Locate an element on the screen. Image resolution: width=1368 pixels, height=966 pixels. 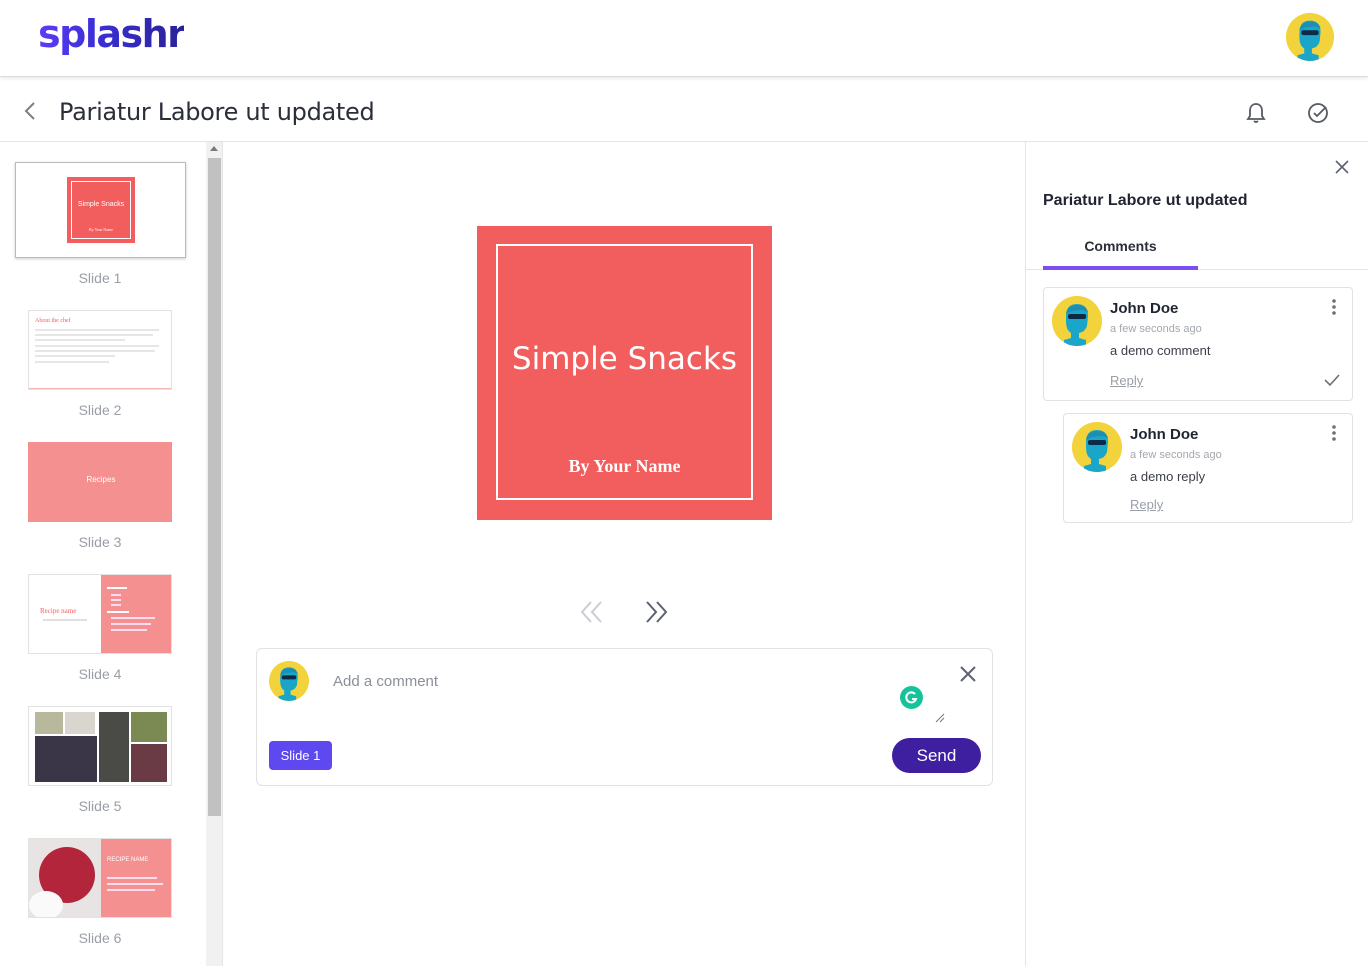
slide-preview: Simple Snacks By Your Name is located at coordinates (624, 373).